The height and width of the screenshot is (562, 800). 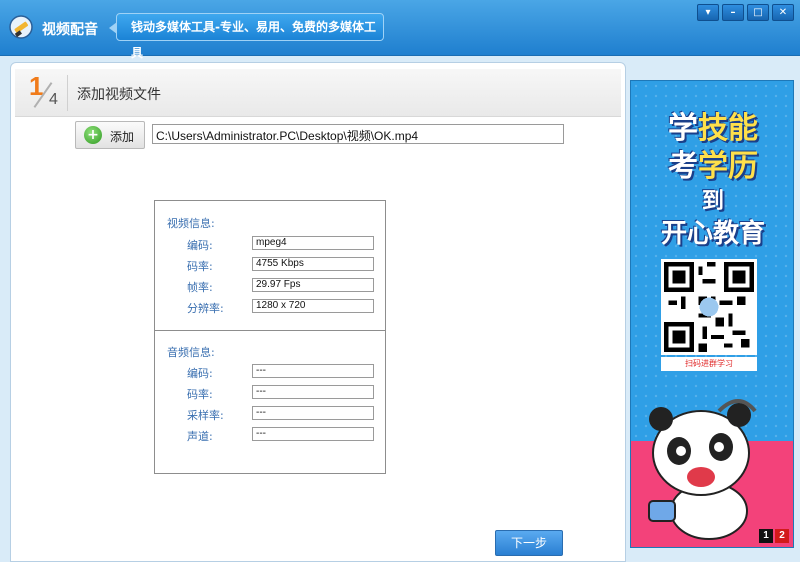 I want to click on step-title: 添加视频文件, so click(x=119, y=95).